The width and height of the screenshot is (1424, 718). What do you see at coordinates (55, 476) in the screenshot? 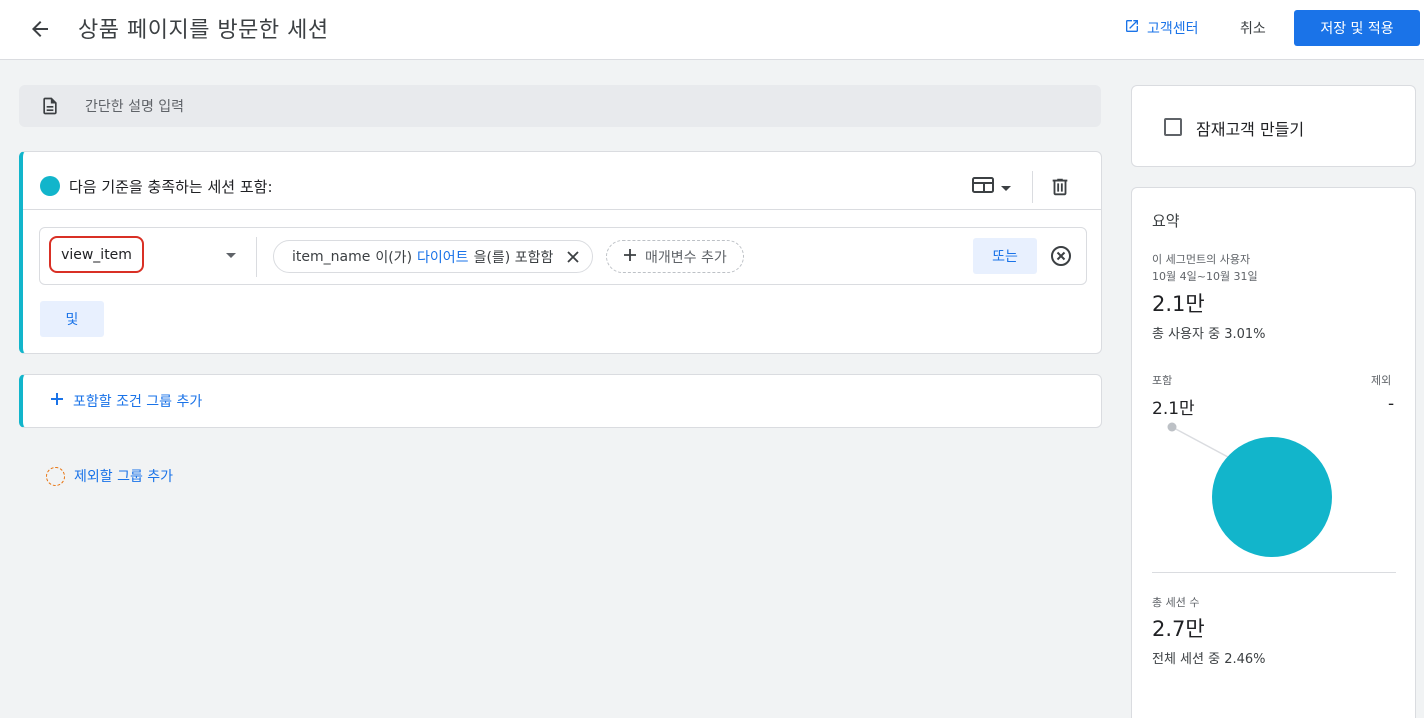
I see `dashed-circle-icon` at bounding box center [55, 476].